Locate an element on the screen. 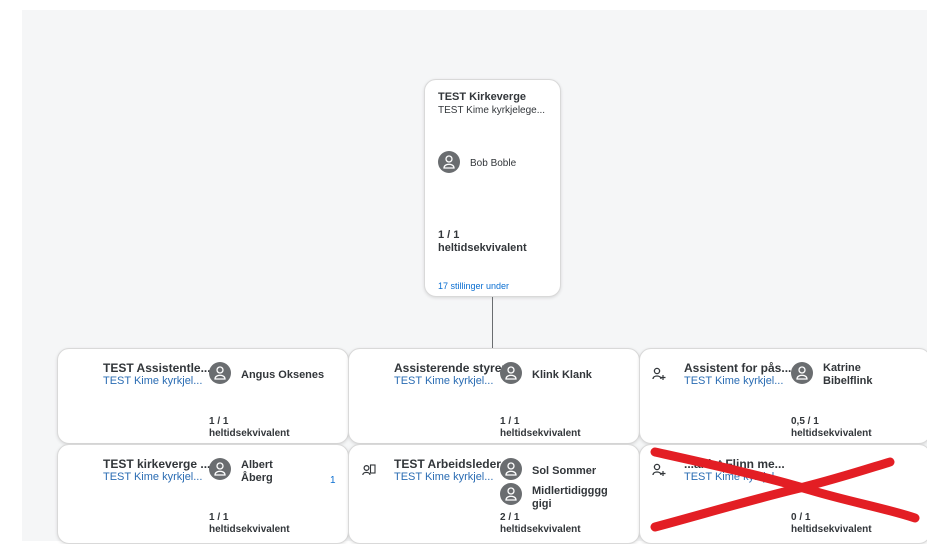  person-name: Angus Oksenes is located at coordinates (282, 375).